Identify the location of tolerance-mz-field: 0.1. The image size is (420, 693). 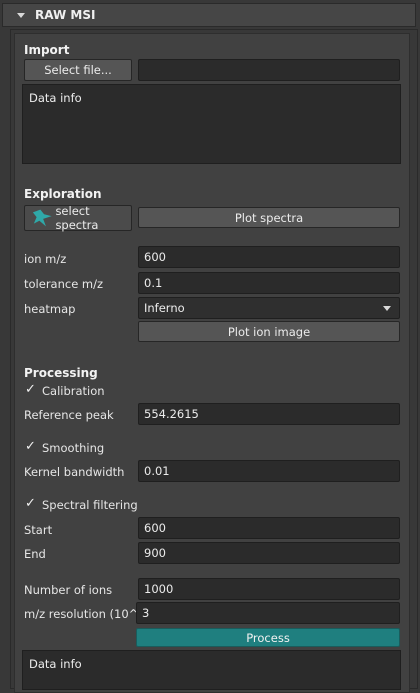
(269, 283).